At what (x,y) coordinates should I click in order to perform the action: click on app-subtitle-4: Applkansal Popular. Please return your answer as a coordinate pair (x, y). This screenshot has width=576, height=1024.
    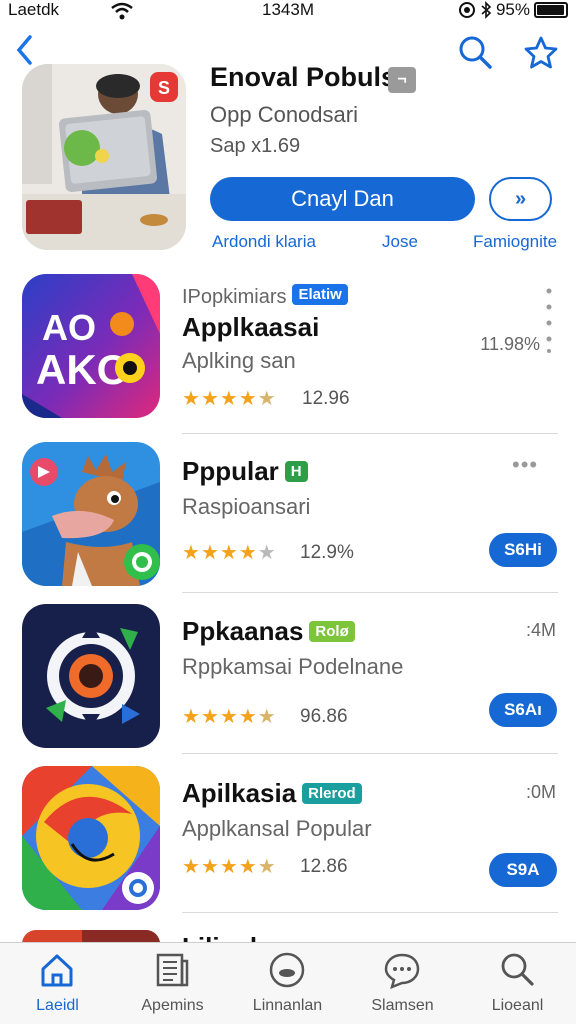
    Looking at the image, I should click on (277, 828).